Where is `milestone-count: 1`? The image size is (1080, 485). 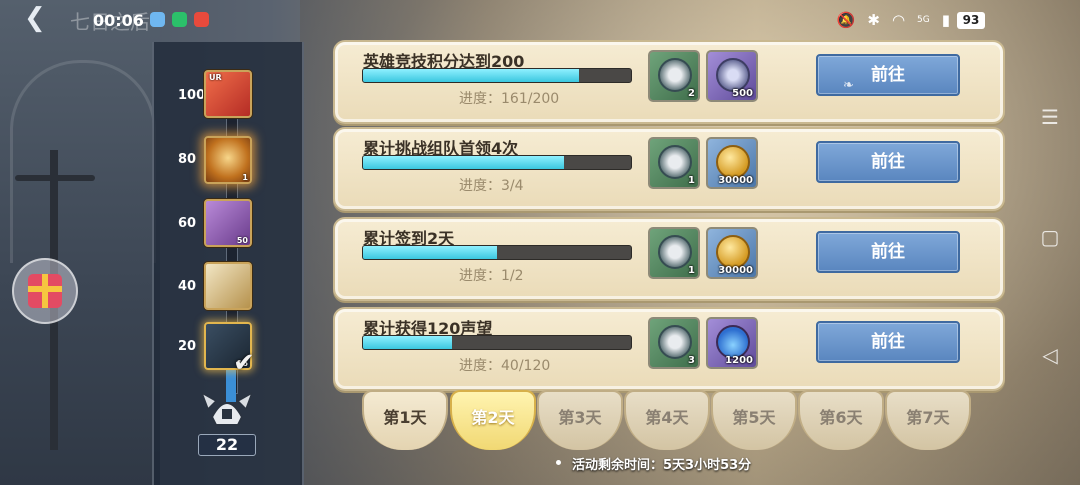
milestone-count: 1 is located at coordinates (245, 177).